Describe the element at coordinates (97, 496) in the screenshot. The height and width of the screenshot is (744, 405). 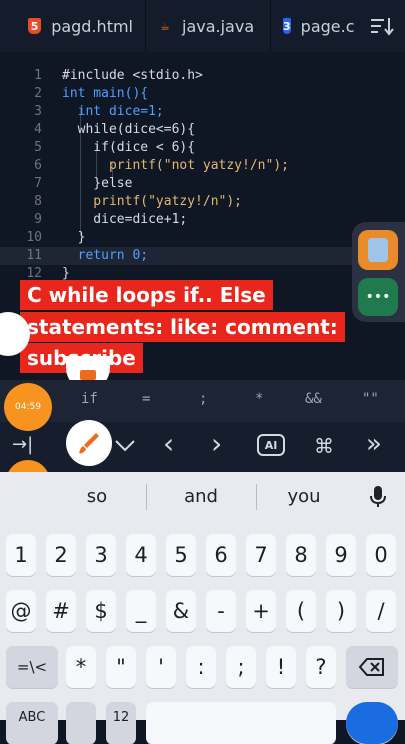
I see `suggestion: so` at that location.